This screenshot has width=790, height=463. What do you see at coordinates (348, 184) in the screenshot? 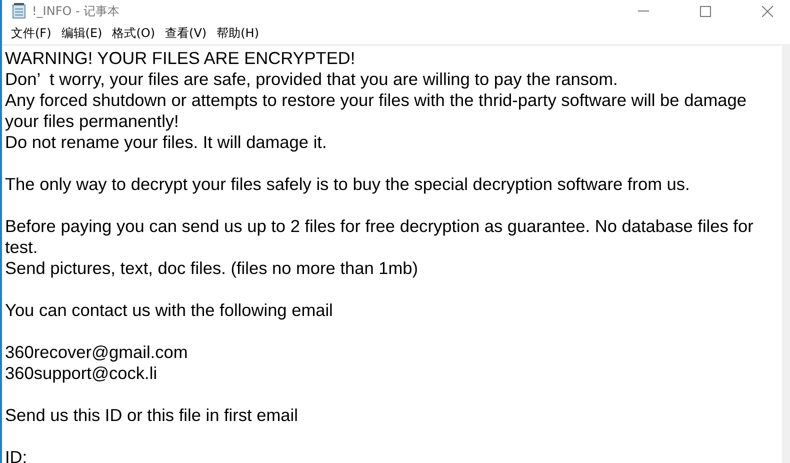
I see `text-line: The only way to decrypt your files safely is to buy the special decryption software from us.` at bounding box center [348, 184].